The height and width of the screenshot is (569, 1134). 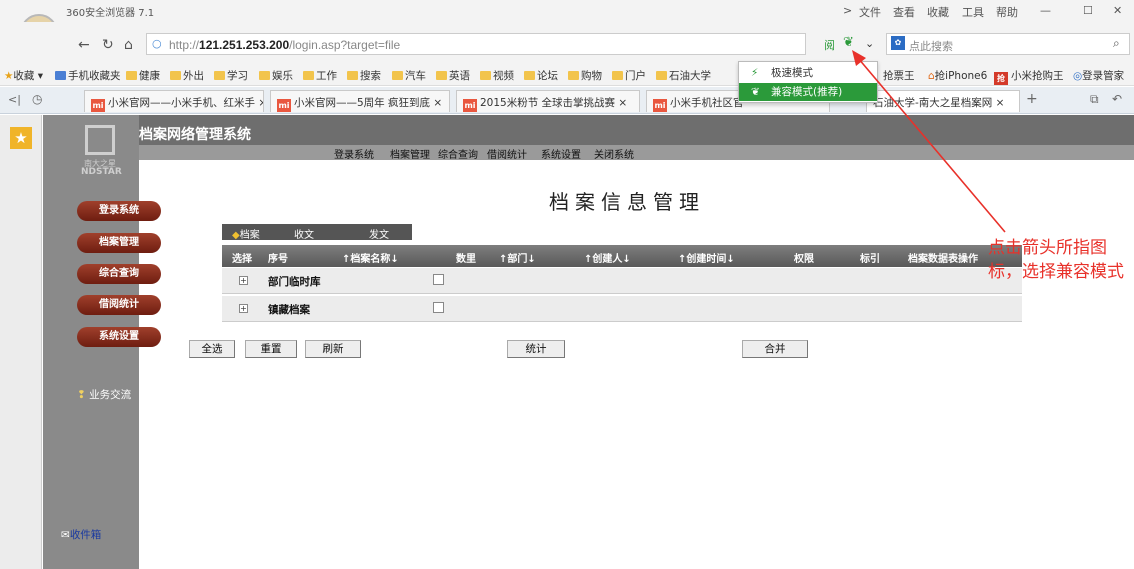 What do you see at coordinates (1056, 260) in the screenshot?
I see `annotation-text: 点击箭头所指图标，选择兼容模式` at bounding box center [1056, 260].